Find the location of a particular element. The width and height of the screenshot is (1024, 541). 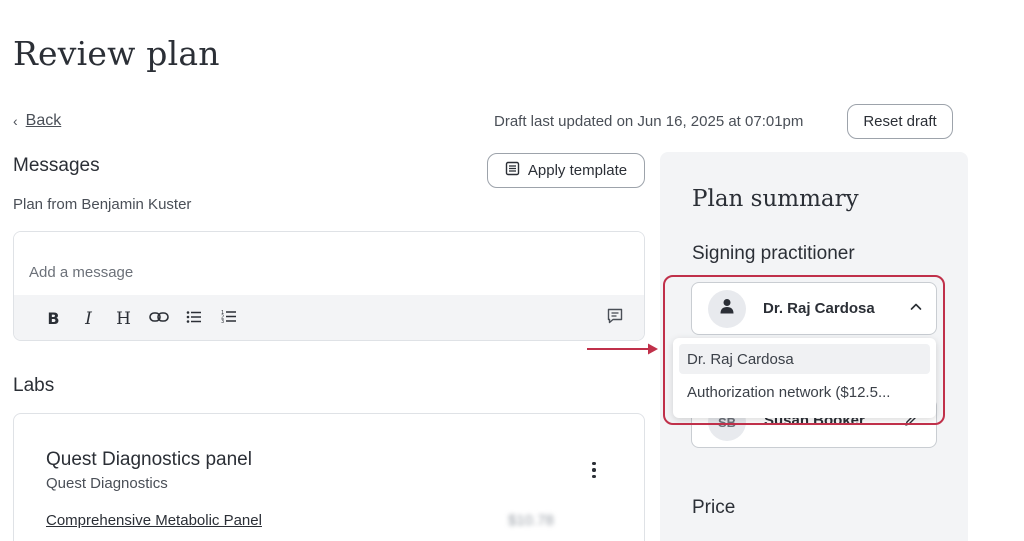

heading-button: H is located at coordinates (123, 319).